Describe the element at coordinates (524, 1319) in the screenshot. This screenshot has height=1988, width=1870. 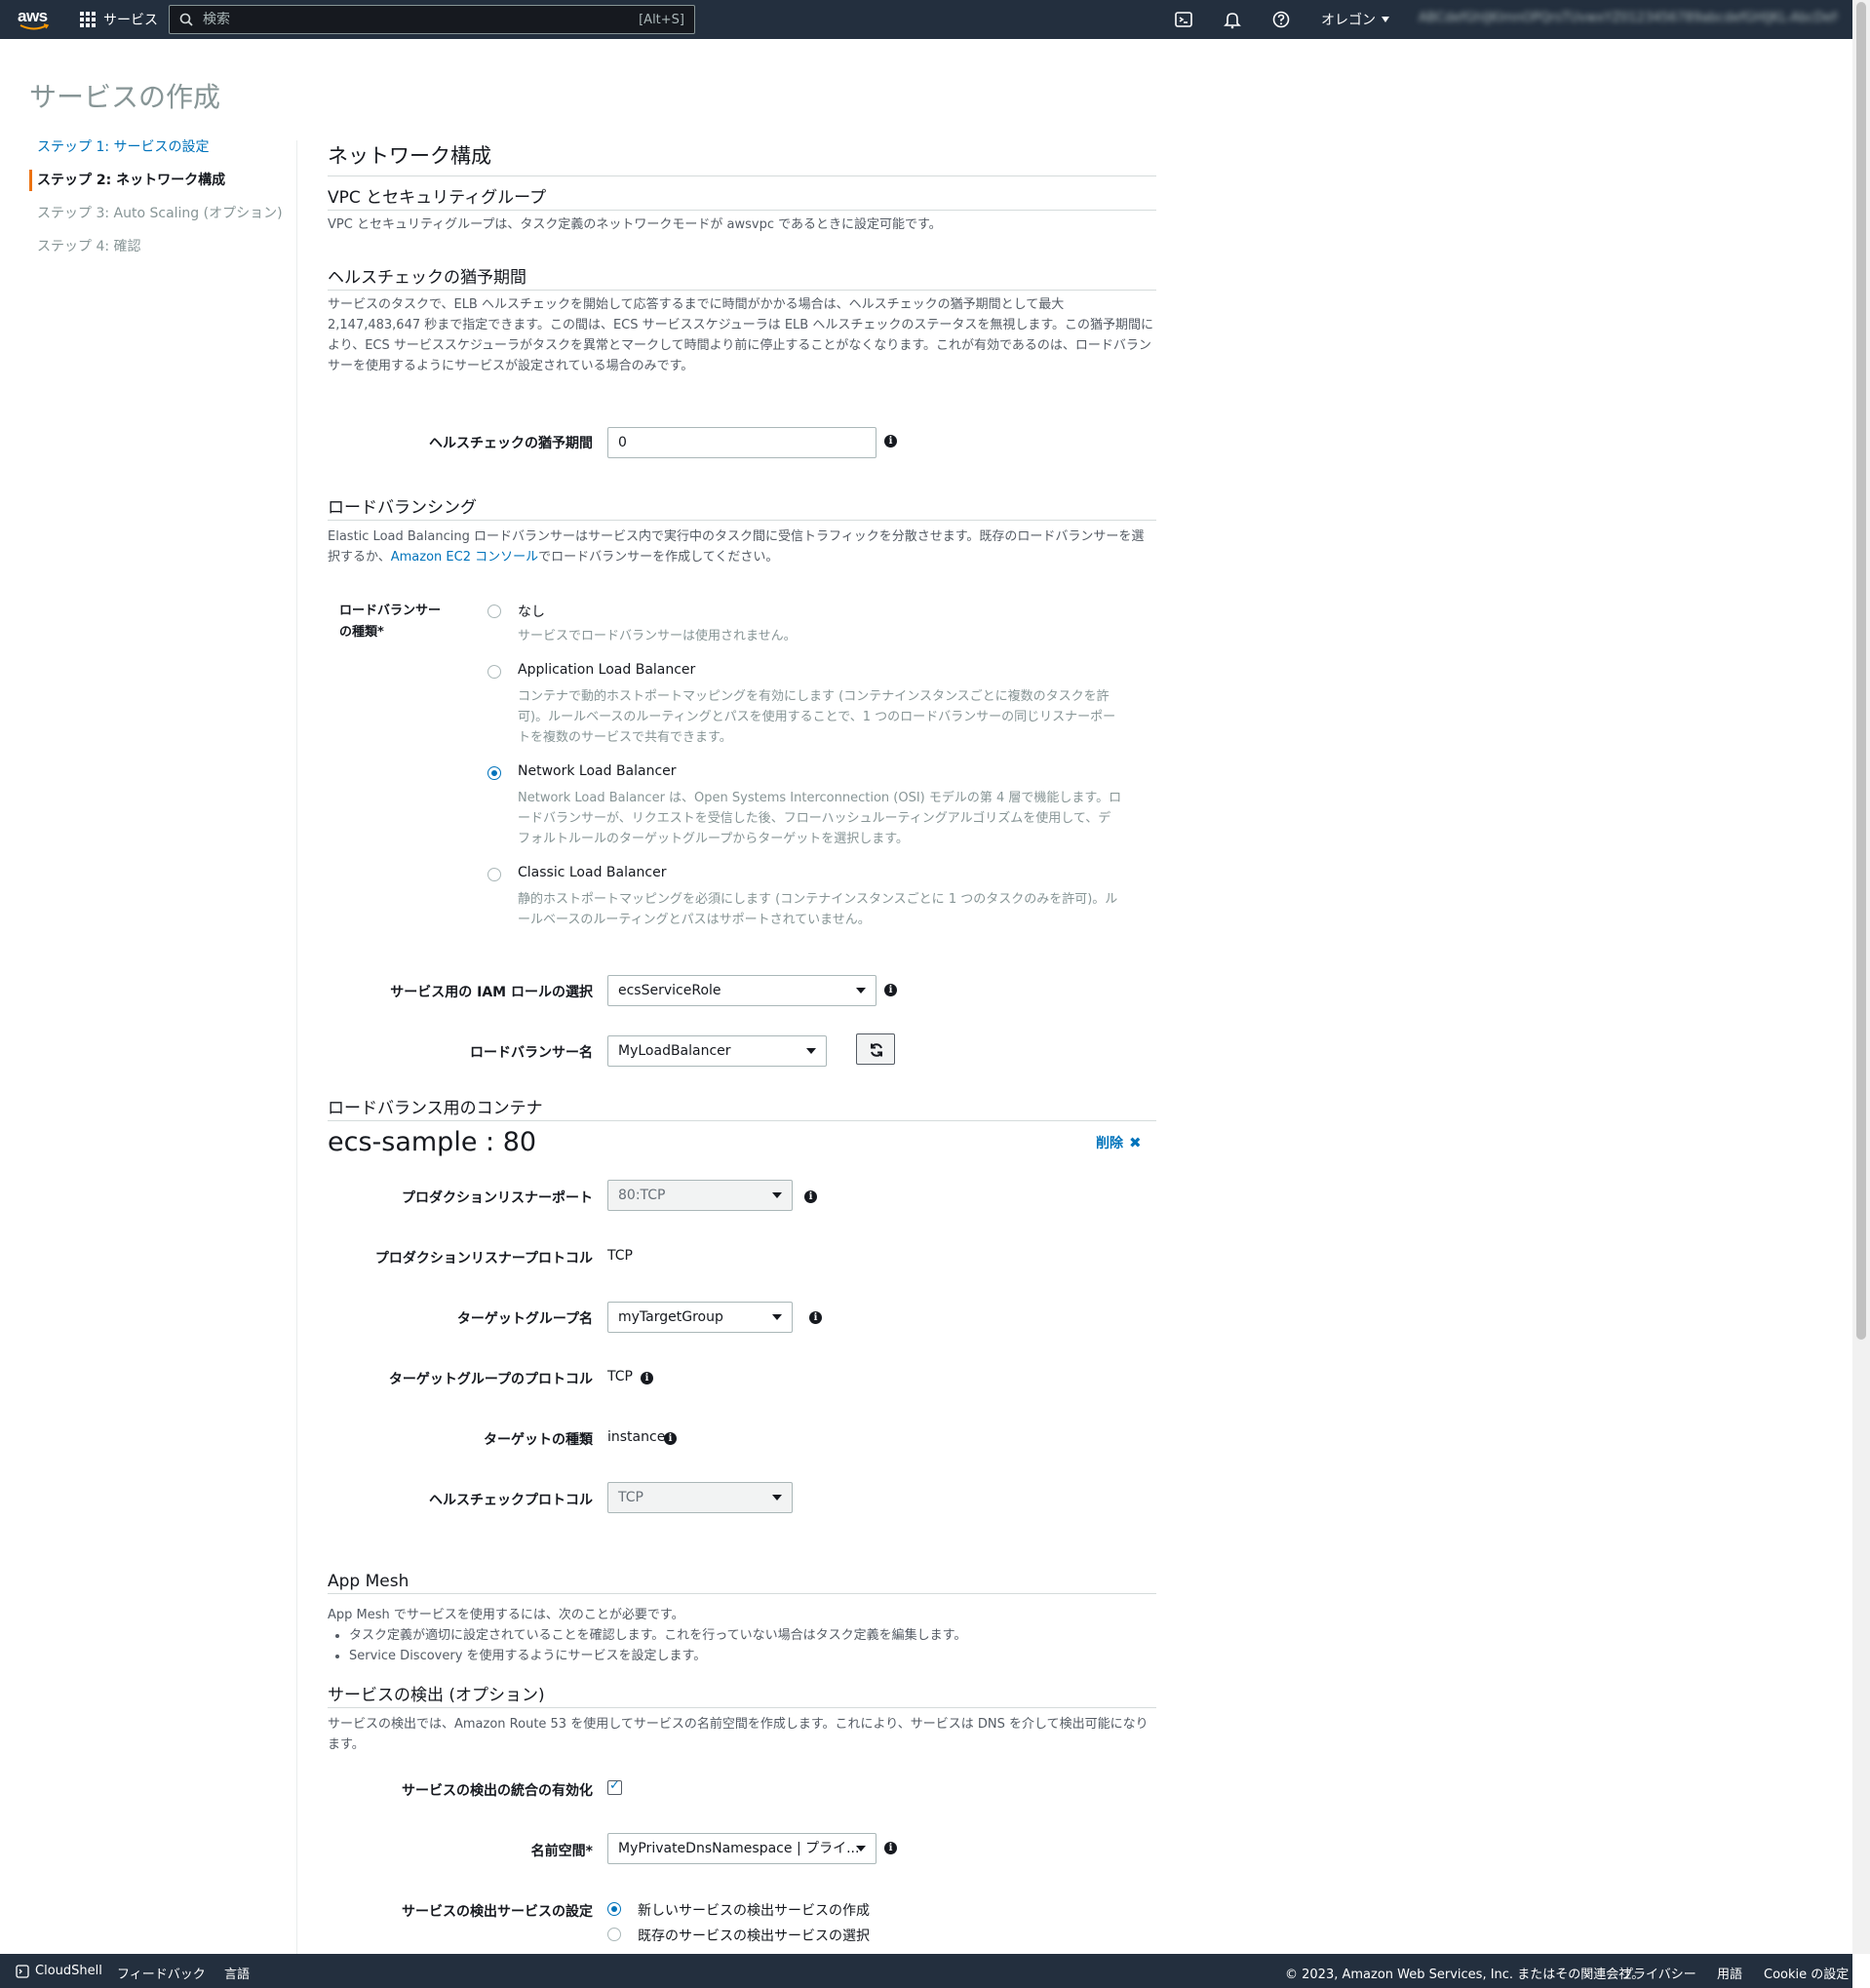
I see `target-group-name-label: ターゲットグループ名` at that location.